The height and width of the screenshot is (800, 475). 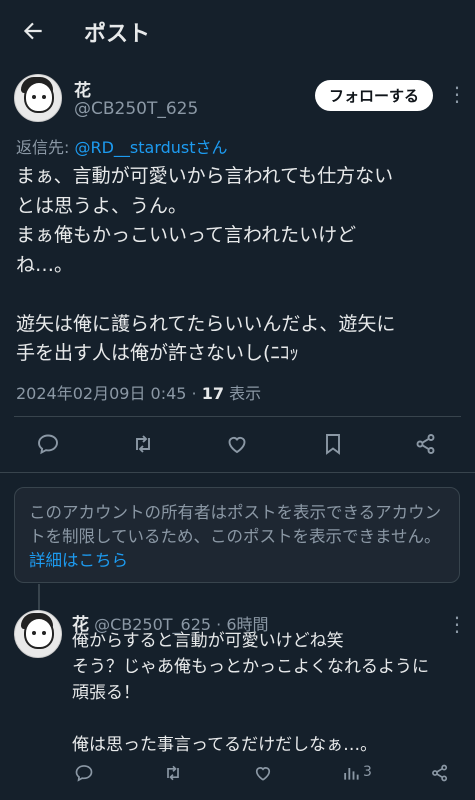 I want to click on author-handle: @CB250T_625, so click(x=136, y=109).